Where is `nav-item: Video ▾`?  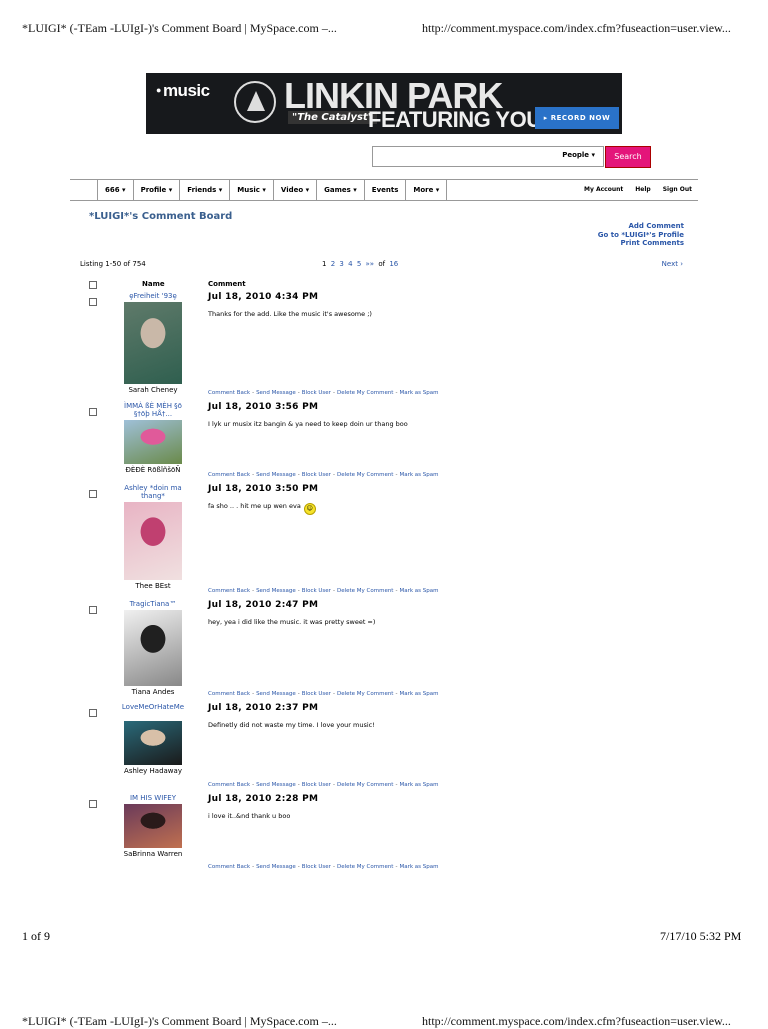
nav-item: Video ▾ is located at coordinates (294, 190).